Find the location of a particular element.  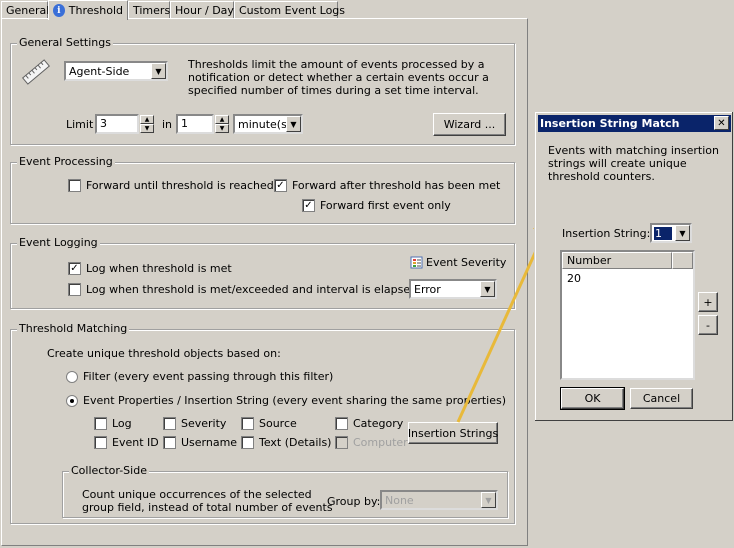

match-category-label: Category is located at coordinates (378, 423).